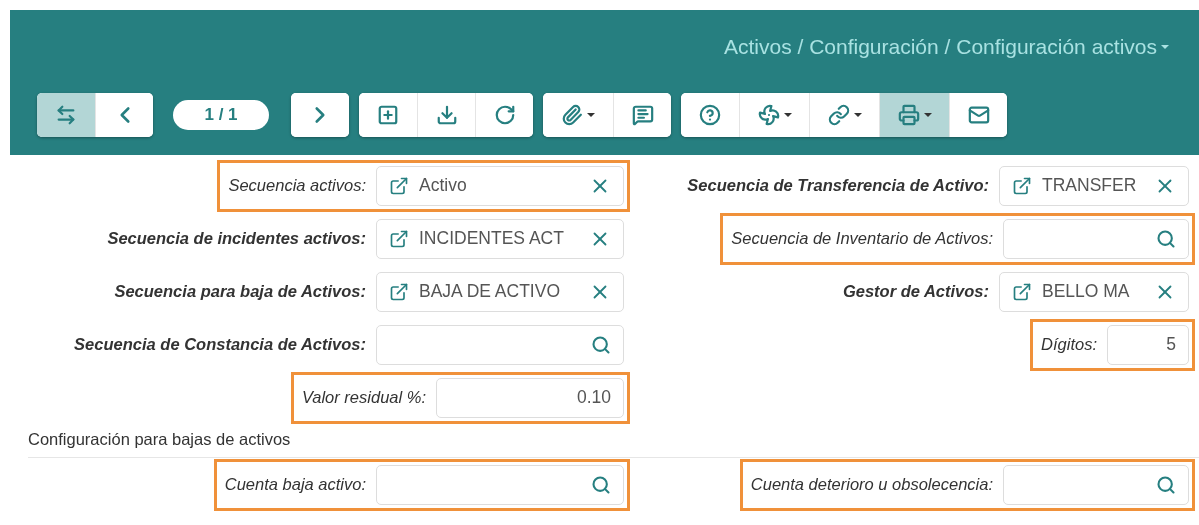 The height and width of the screenshot is (525, 1199). I want to click on lookup-field: BAJA DE ACTIVO, so click(500, 291).